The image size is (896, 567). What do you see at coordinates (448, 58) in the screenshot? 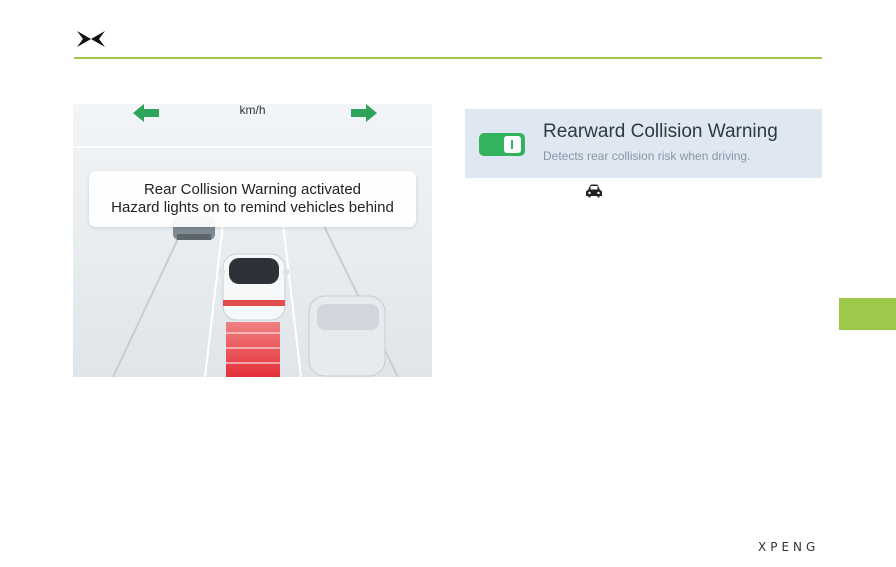
I see `header-divider` at bounding box center [448, 58].